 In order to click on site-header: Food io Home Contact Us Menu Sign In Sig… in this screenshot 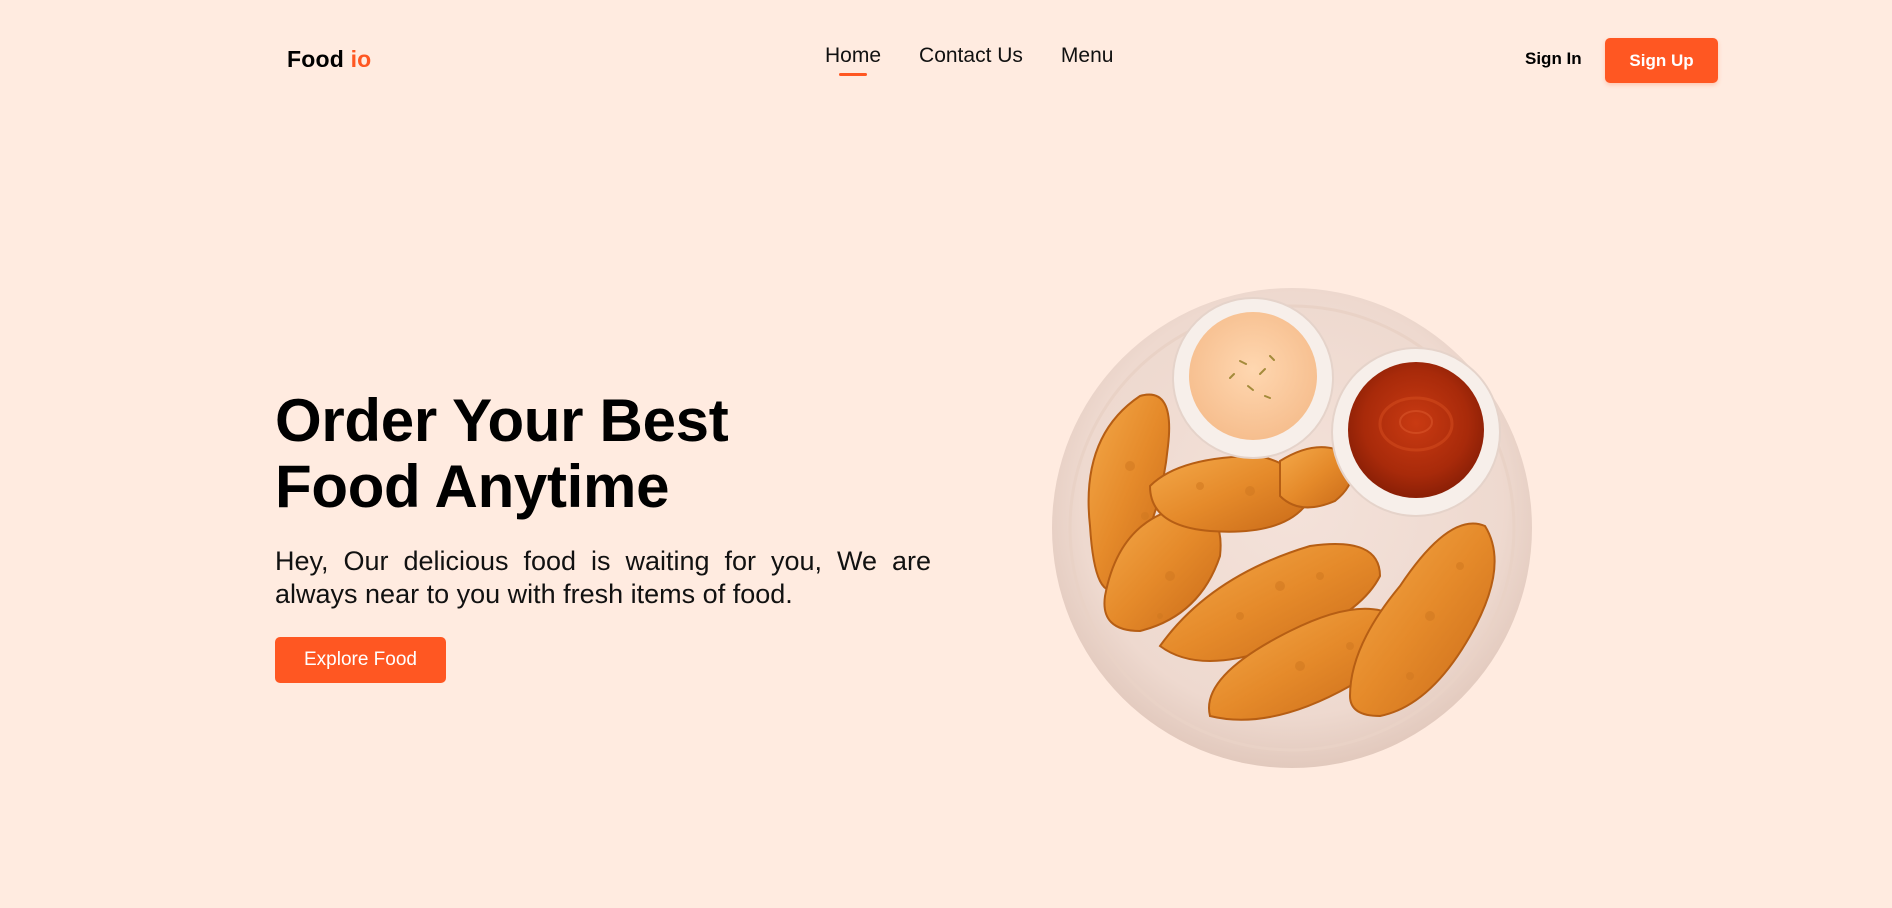, I will do `click(946, 60)`.